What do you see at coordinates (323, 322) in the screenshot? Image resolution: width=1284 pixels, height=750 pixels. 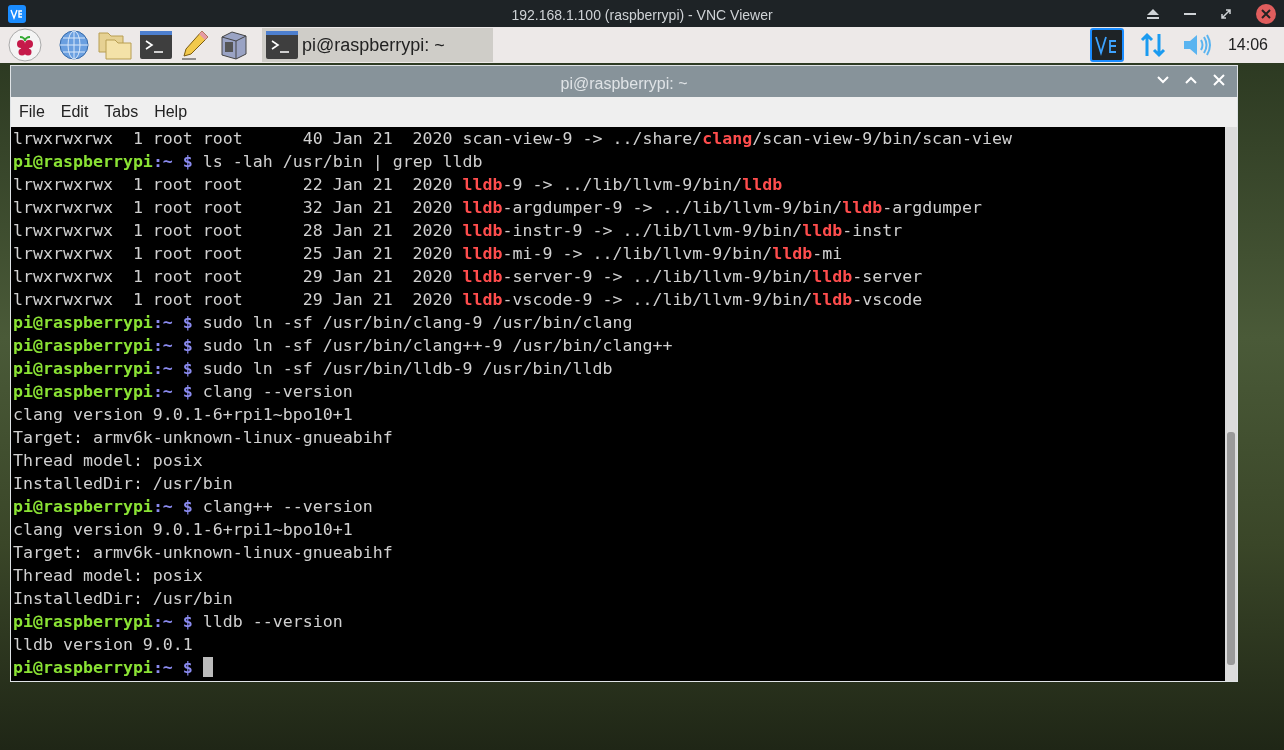 I see `prompt-line: pi@raspberrypi:~ $ sudo ln -sf /usr/bin/clang-9 /usr/bin/clang` at bounding box center [323, 322].